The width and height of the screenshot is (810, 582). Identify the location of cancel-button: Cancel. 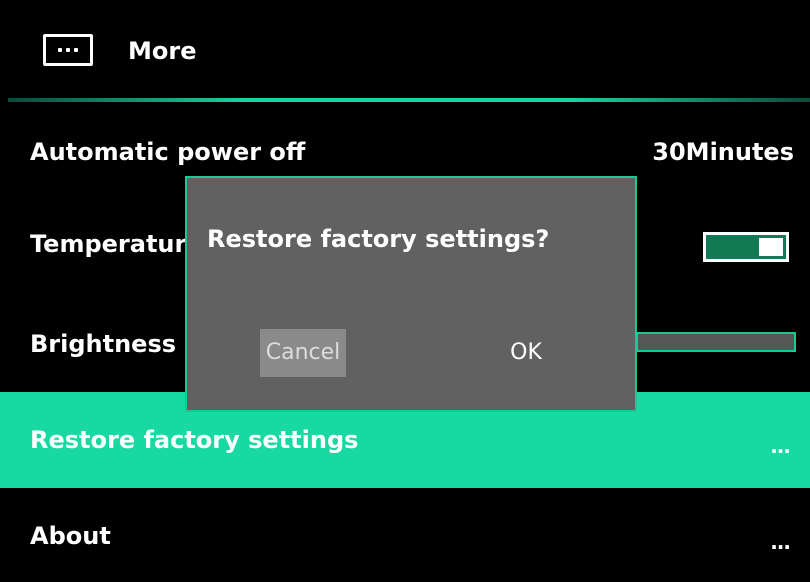
(303, 353).